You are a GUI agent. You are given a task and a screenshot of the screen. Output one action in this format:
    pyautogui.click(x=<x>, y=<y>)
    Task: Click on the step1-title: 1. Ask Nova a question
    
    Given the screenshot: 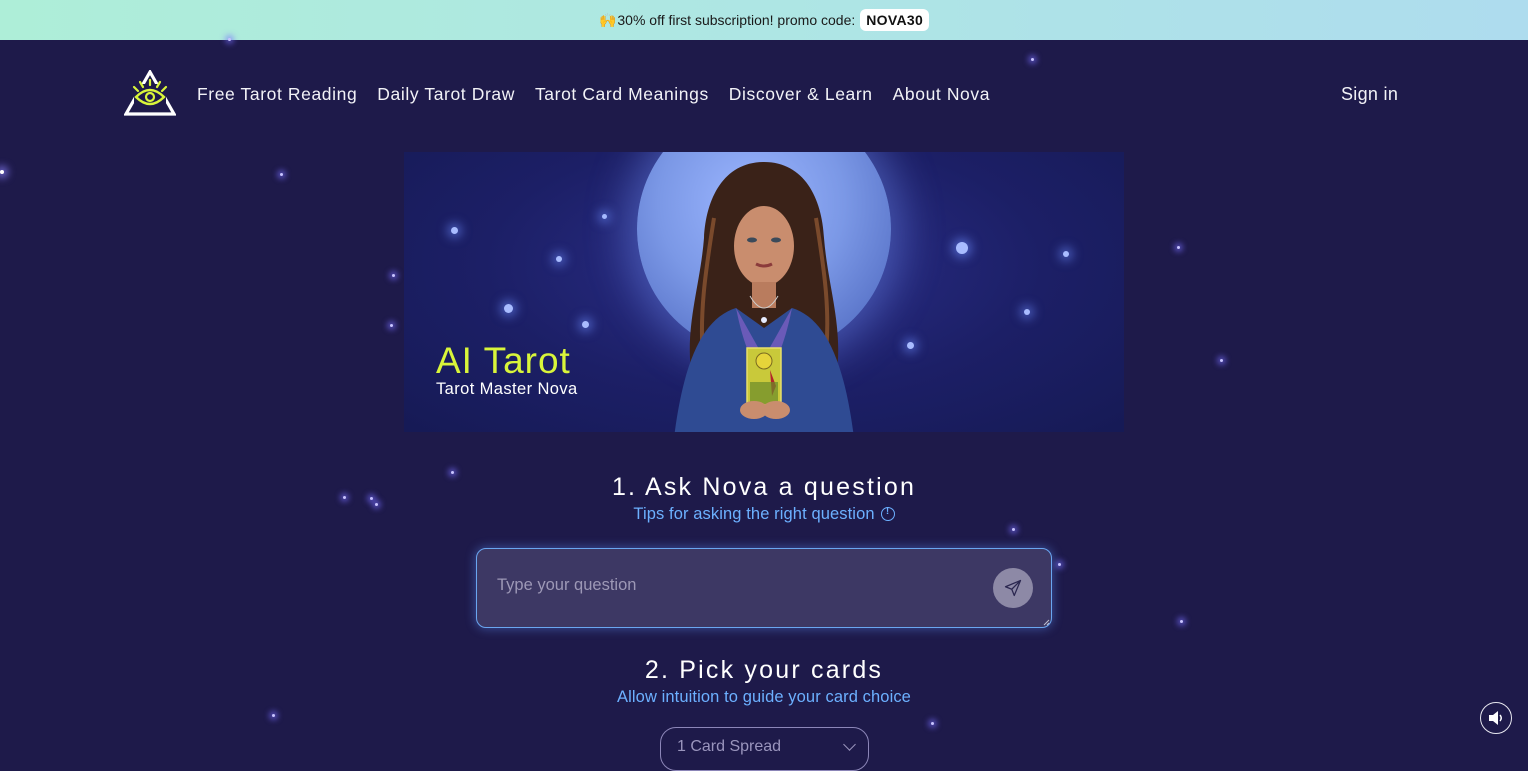 What is the action you would take?
    pyautogui.click(x=764, y=487)
    